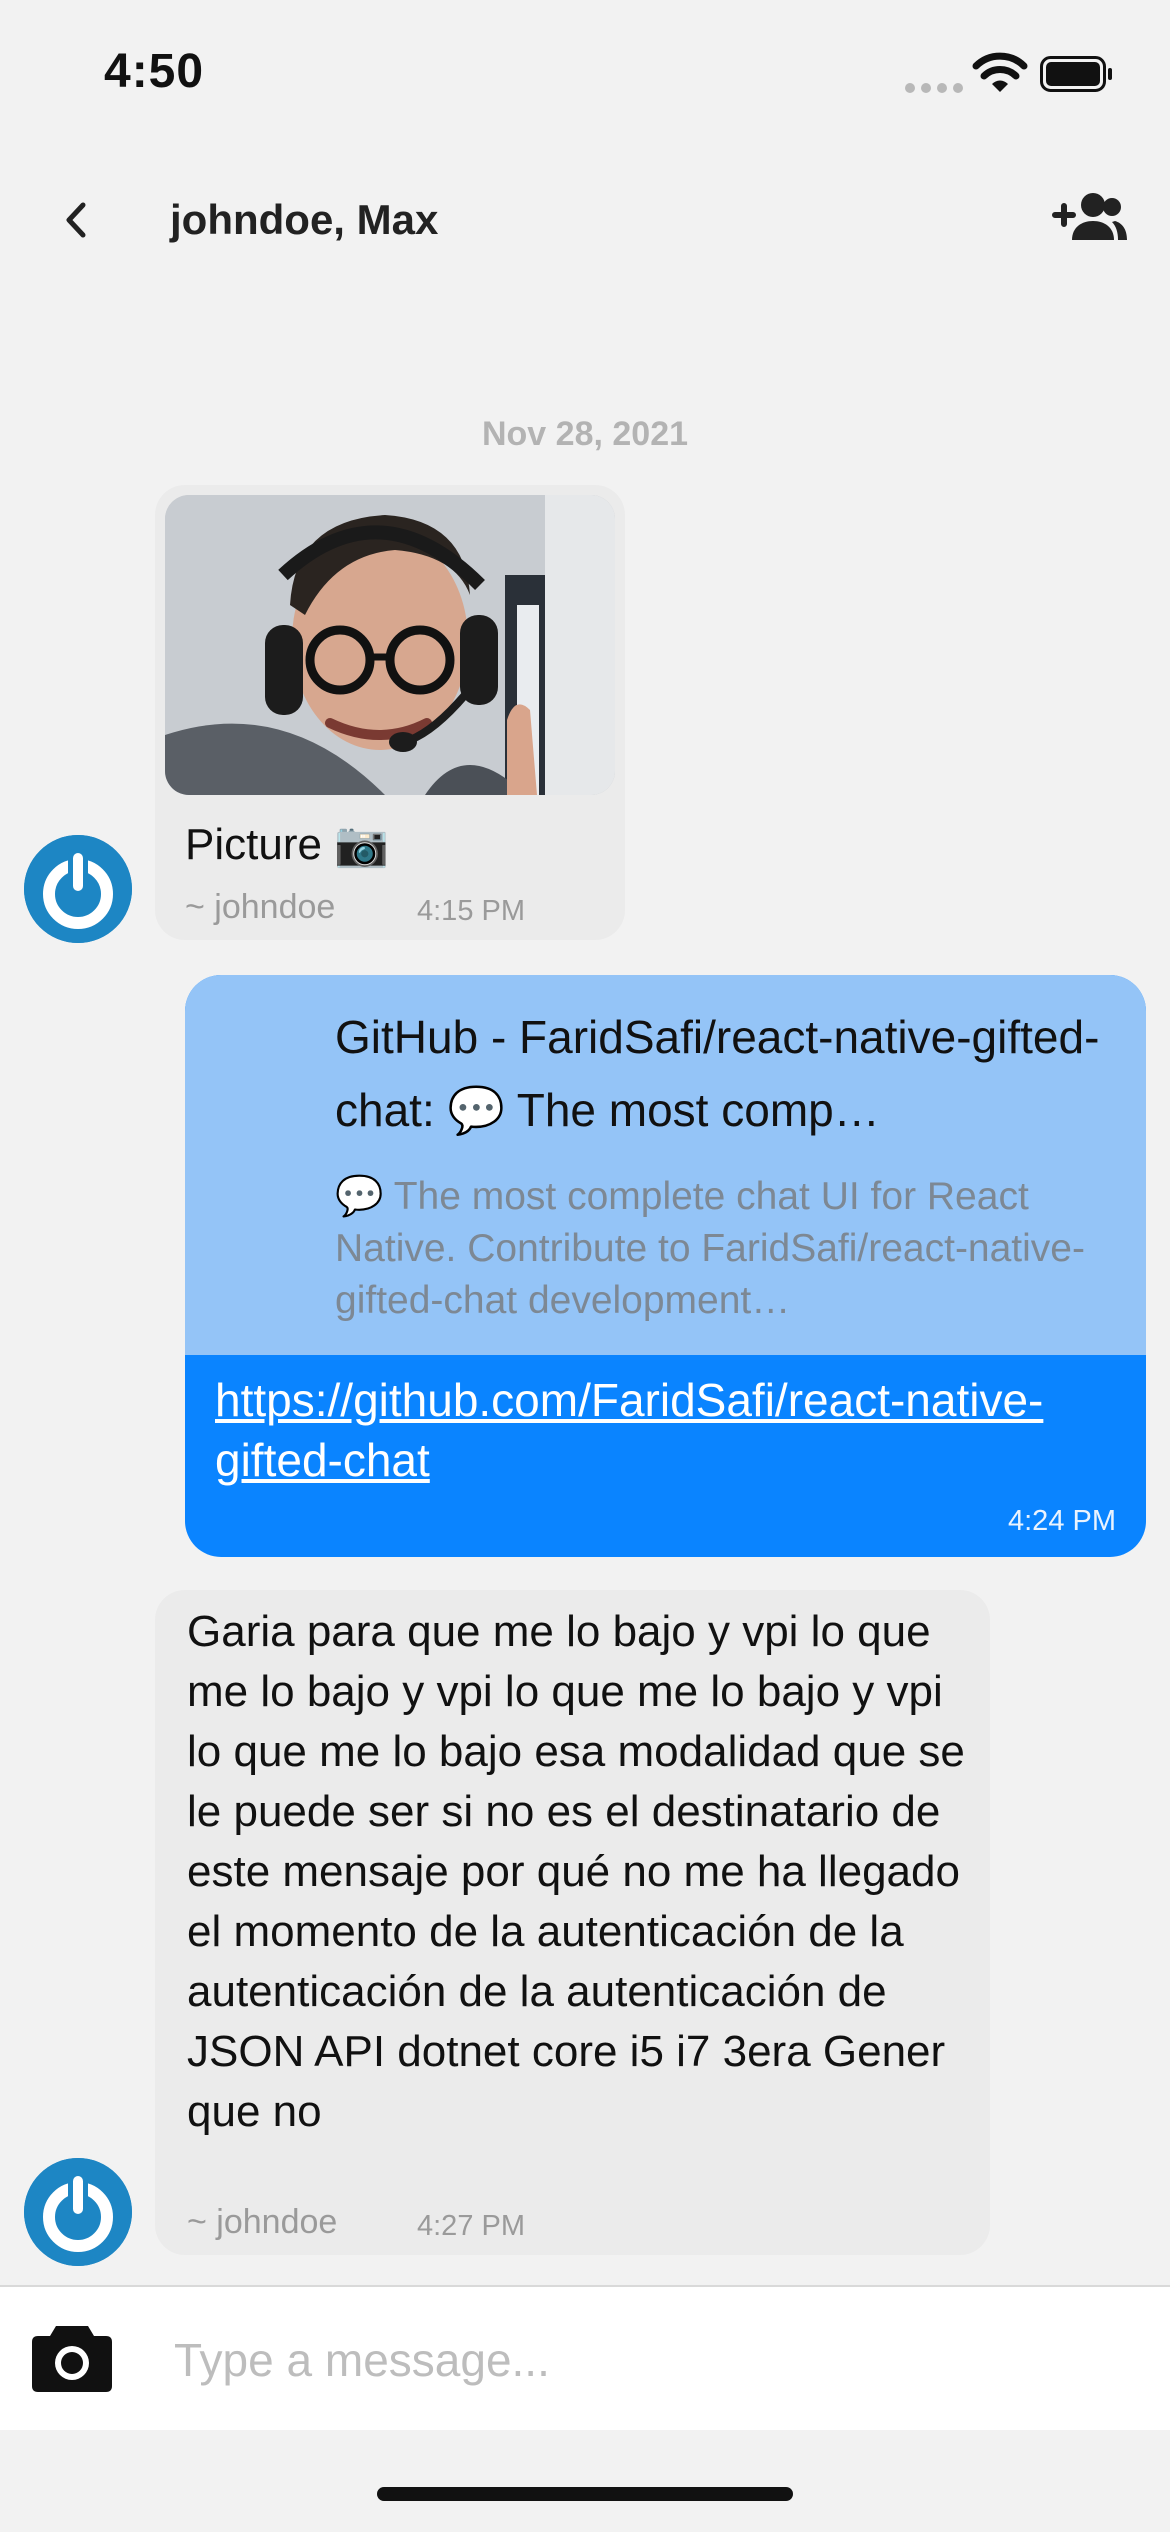 This screenshot has width=1170, height=2532. What do you see at coordinates (471, 911) in the screenshot?
I see `message-time: 4:15 PM` at bounding box center [471, 911].